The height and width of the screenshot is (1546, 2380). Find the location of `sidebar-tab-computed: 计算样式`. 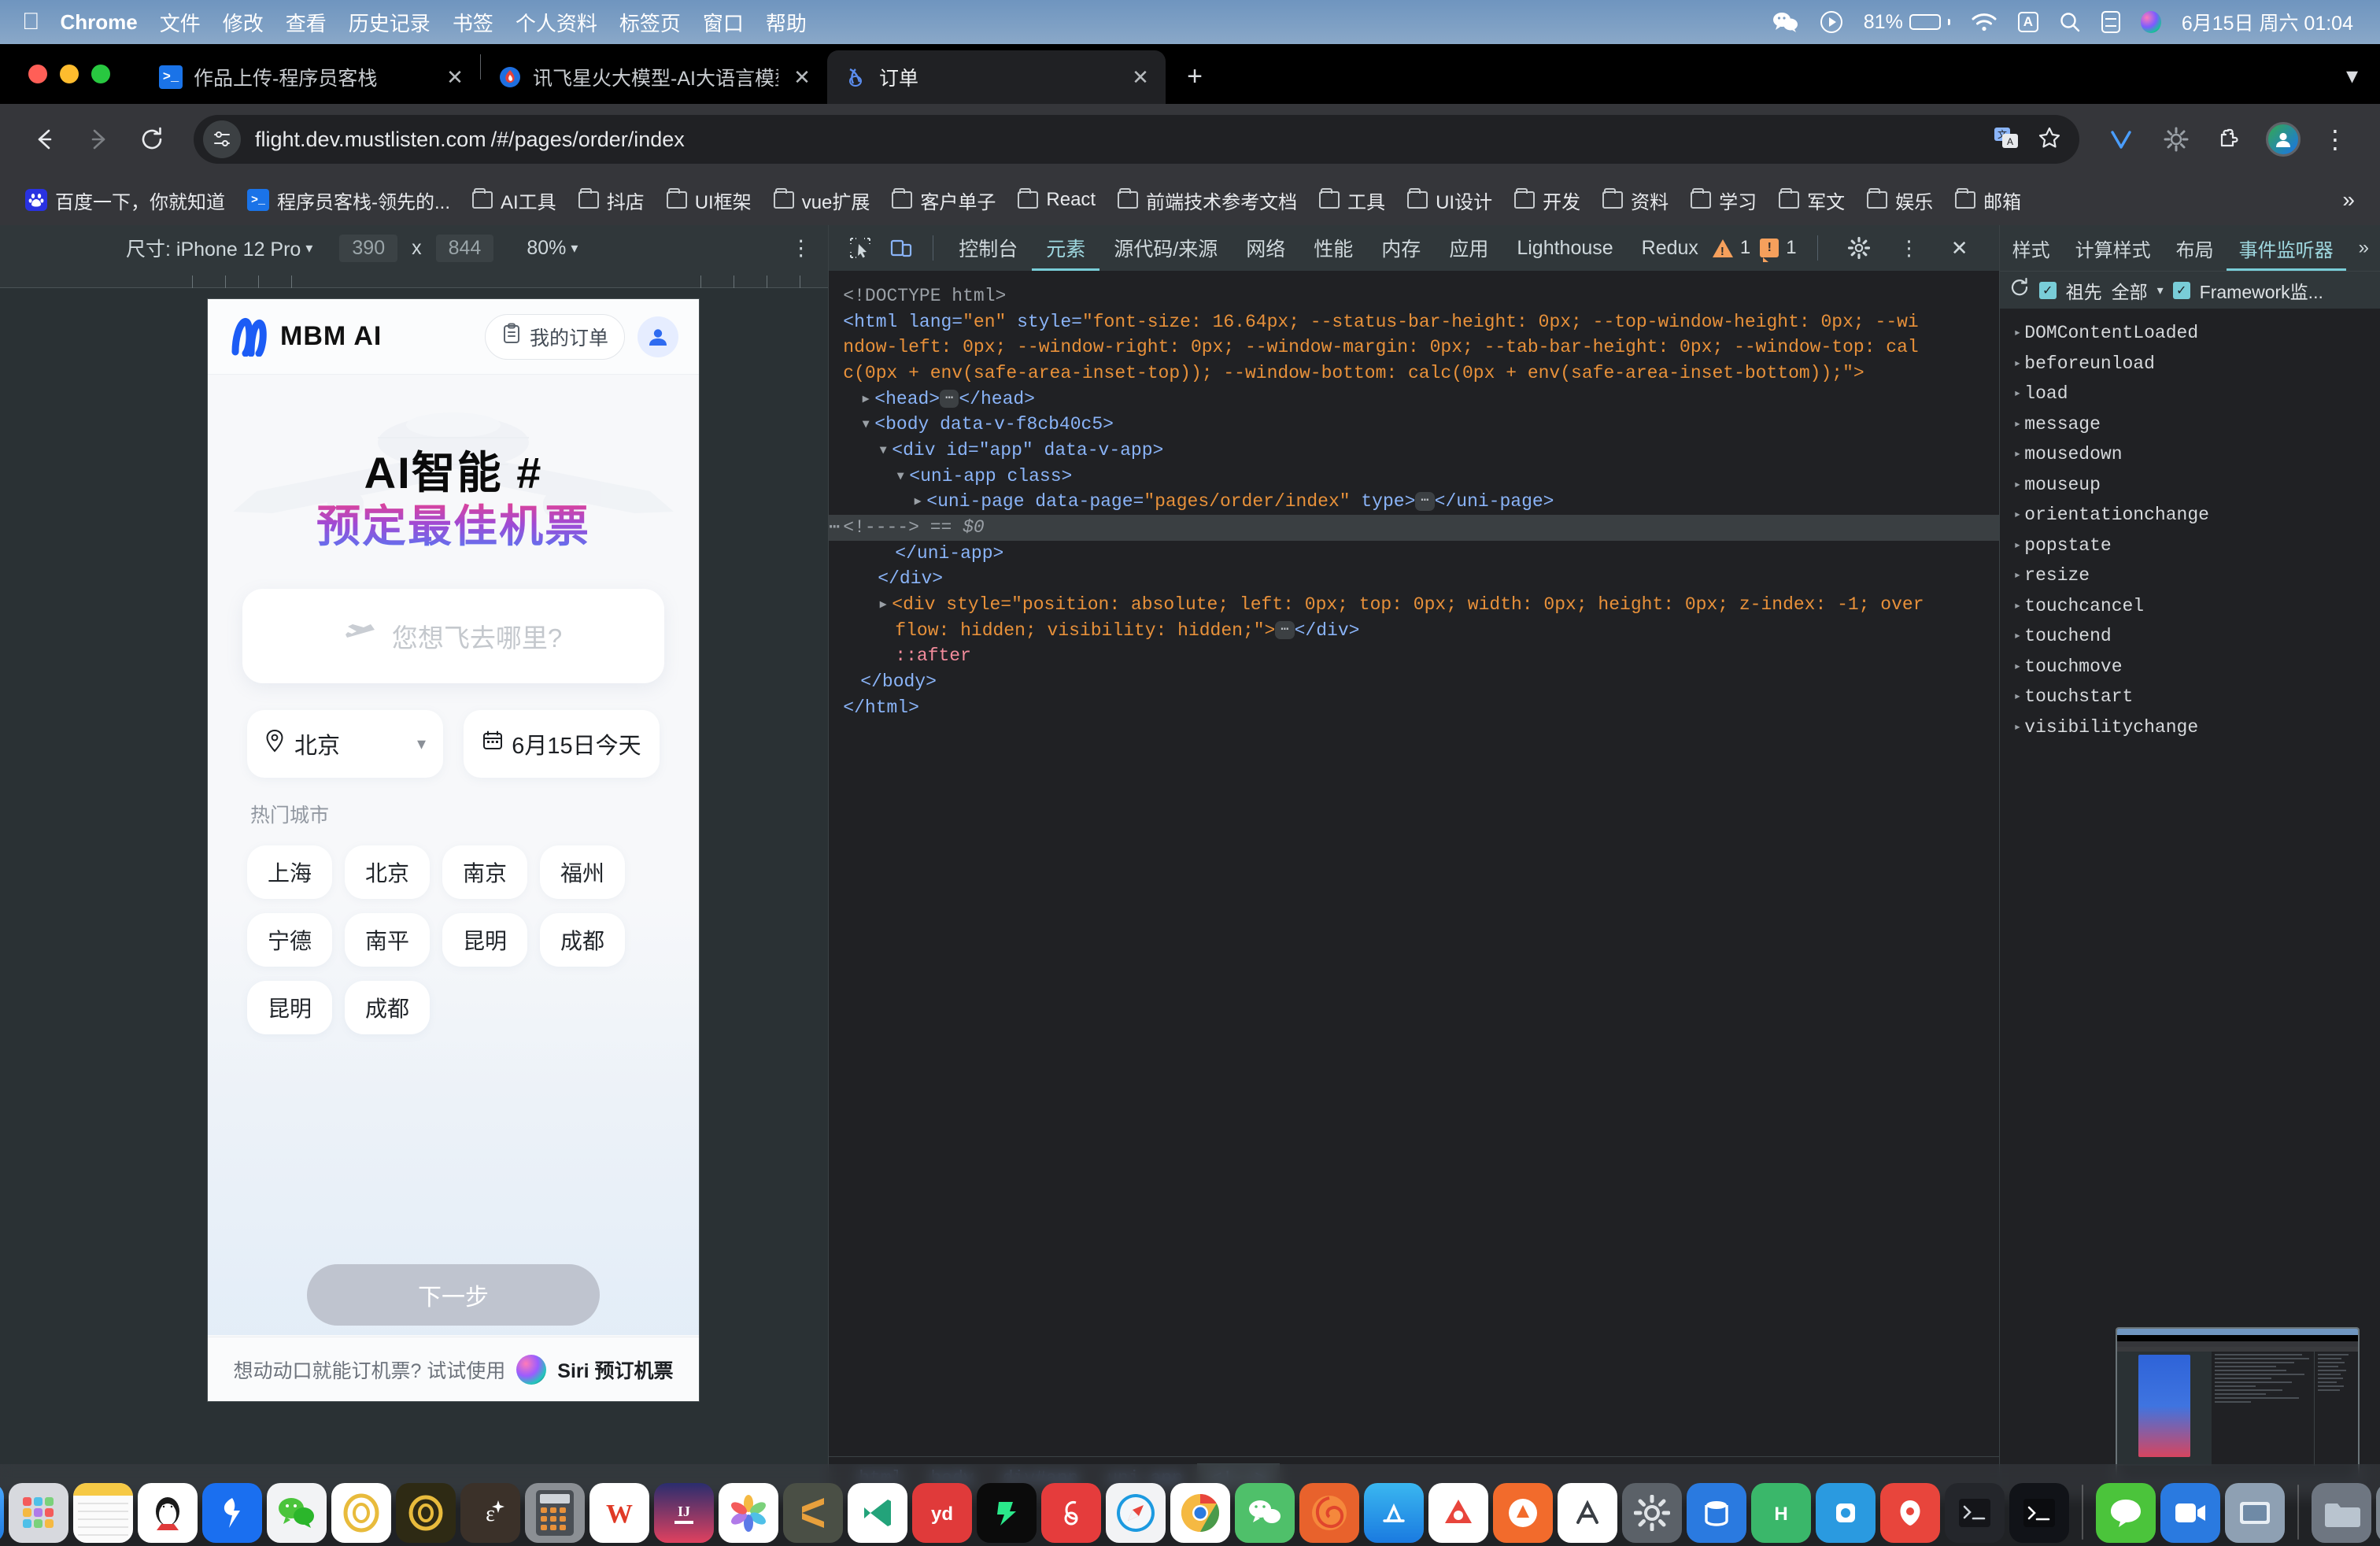

sidebar-tab-computed: 计算样式 is located at coordinates (2113, 248).